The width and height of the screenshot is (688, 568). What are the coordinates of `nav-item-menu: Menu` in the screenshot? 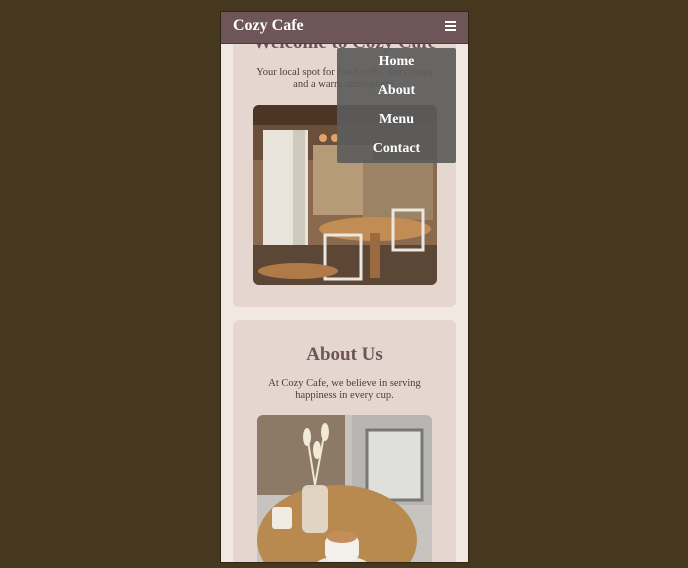 It's located at (396, 120).